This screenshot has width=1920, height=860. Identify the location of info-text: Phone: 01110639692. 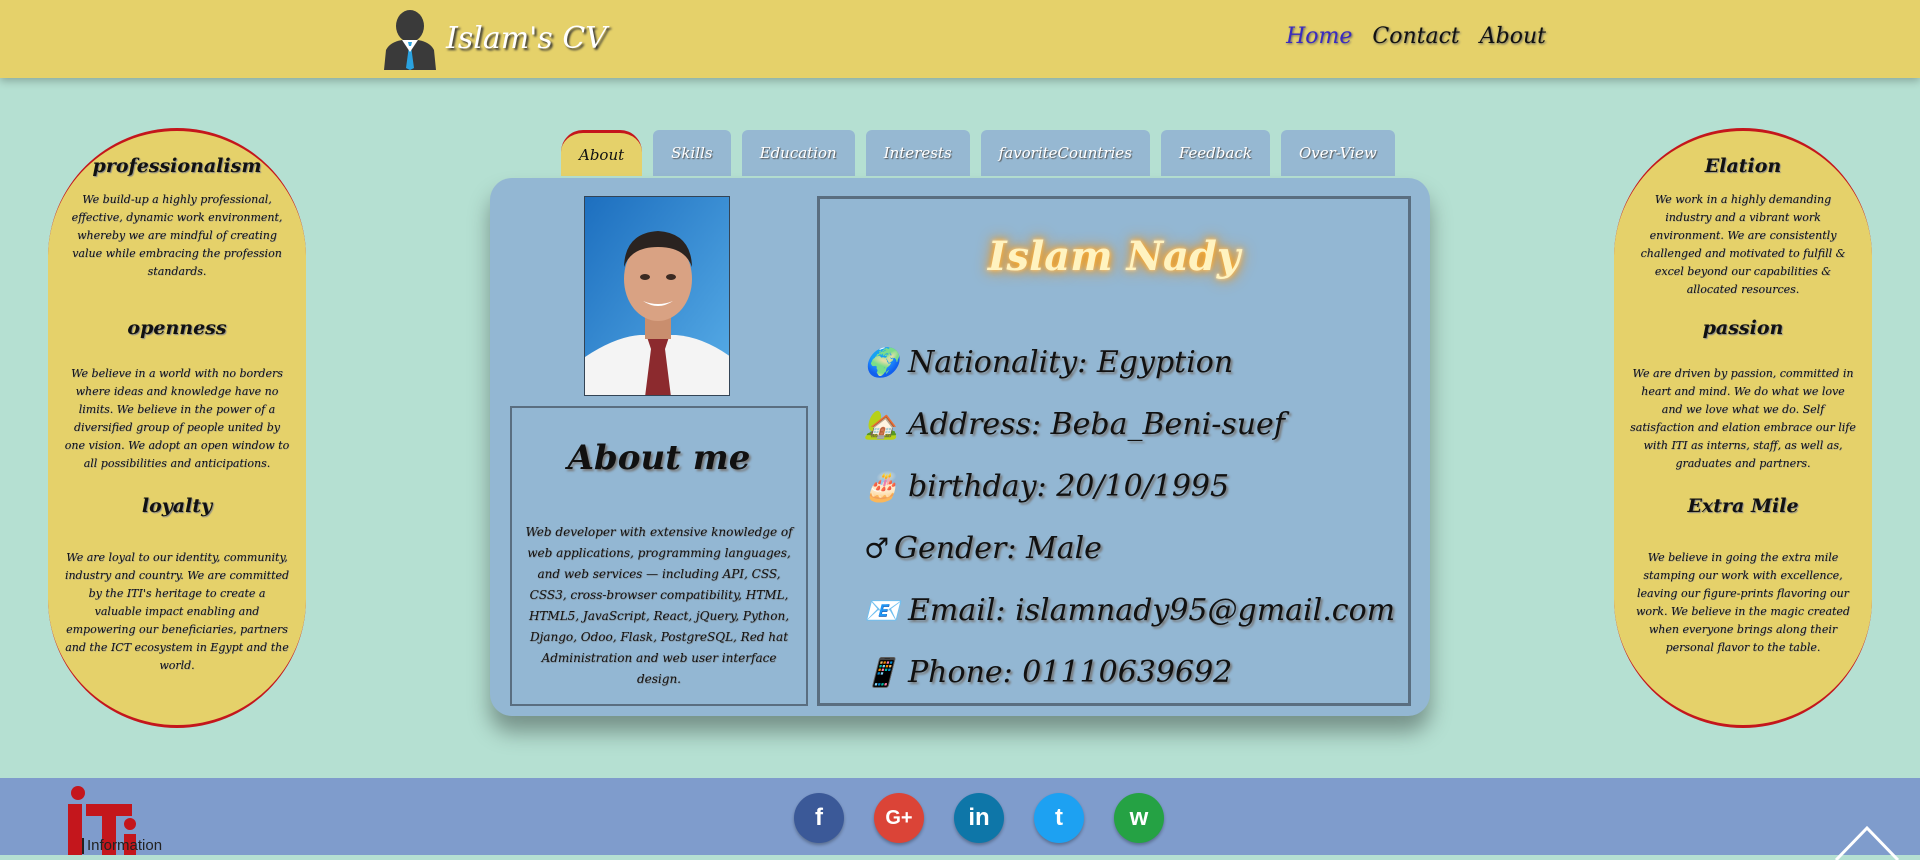
(1070, 672).